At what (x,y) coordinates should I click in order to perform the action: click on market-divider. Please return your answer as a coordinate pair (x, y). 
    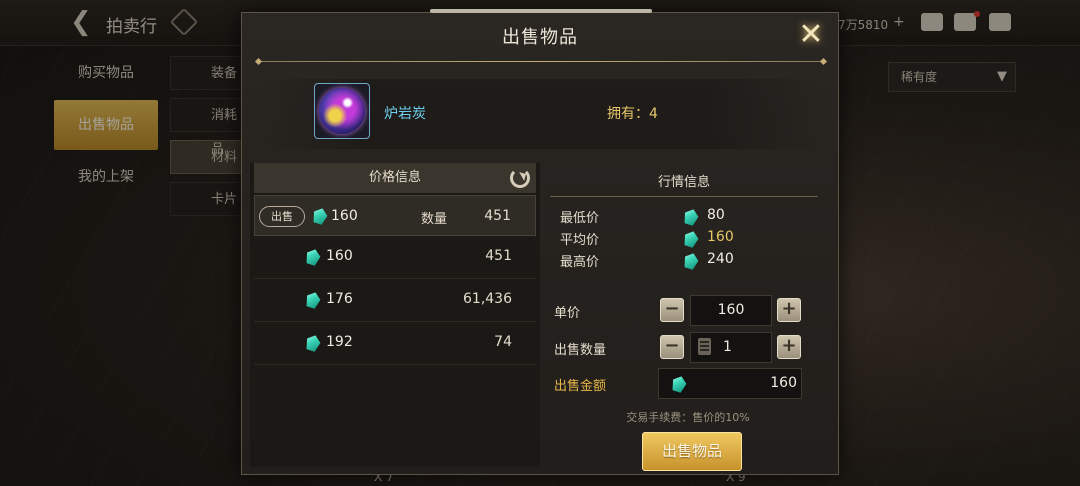
    Looking at the image, I should click on (684, 196).